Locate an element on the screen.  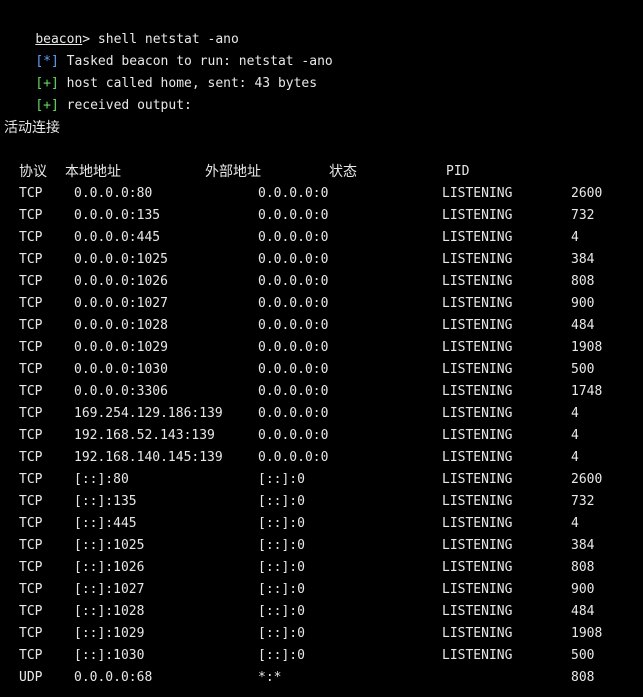
table-row: TCP [::]:1025 [::]:0 LISTENING 384 is located at coordinates (321, 546).